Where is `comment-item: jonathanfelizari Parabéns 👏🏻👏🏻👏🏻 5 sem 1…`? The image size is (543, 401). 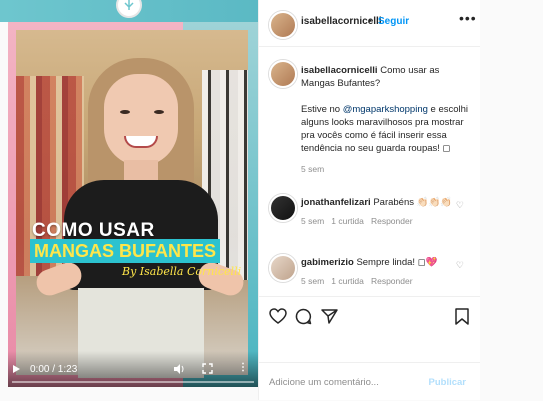
comment-item: jonathanfelizari Parabéns 👏🏻👏🏻👏🏻 5 sem 1… is located at coordinates (381, 212).